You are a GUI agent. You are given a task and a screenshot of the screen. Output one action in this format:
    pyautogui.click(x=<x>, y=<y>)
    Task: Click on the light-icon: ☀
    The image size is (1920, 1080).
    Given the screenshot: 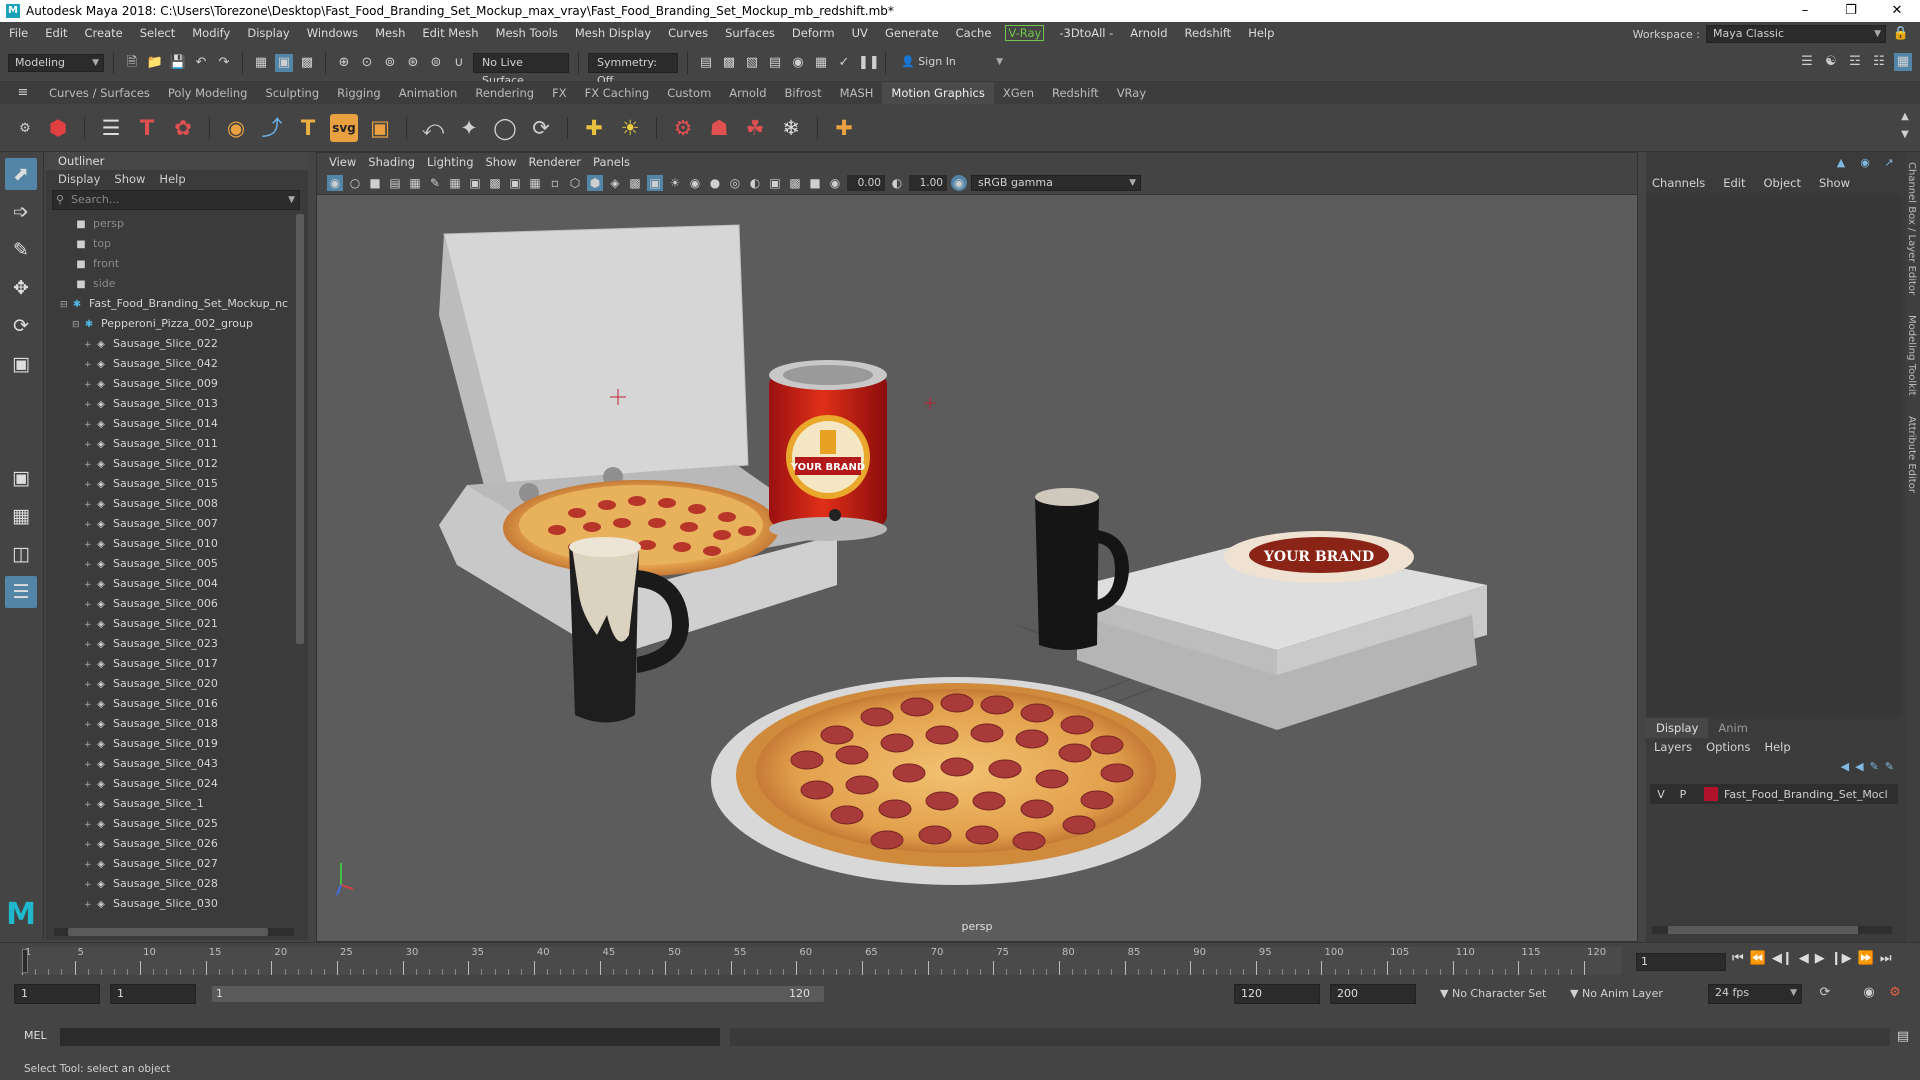 What is the action you would take?
    pyautogui.click(x=630, y=128)
    